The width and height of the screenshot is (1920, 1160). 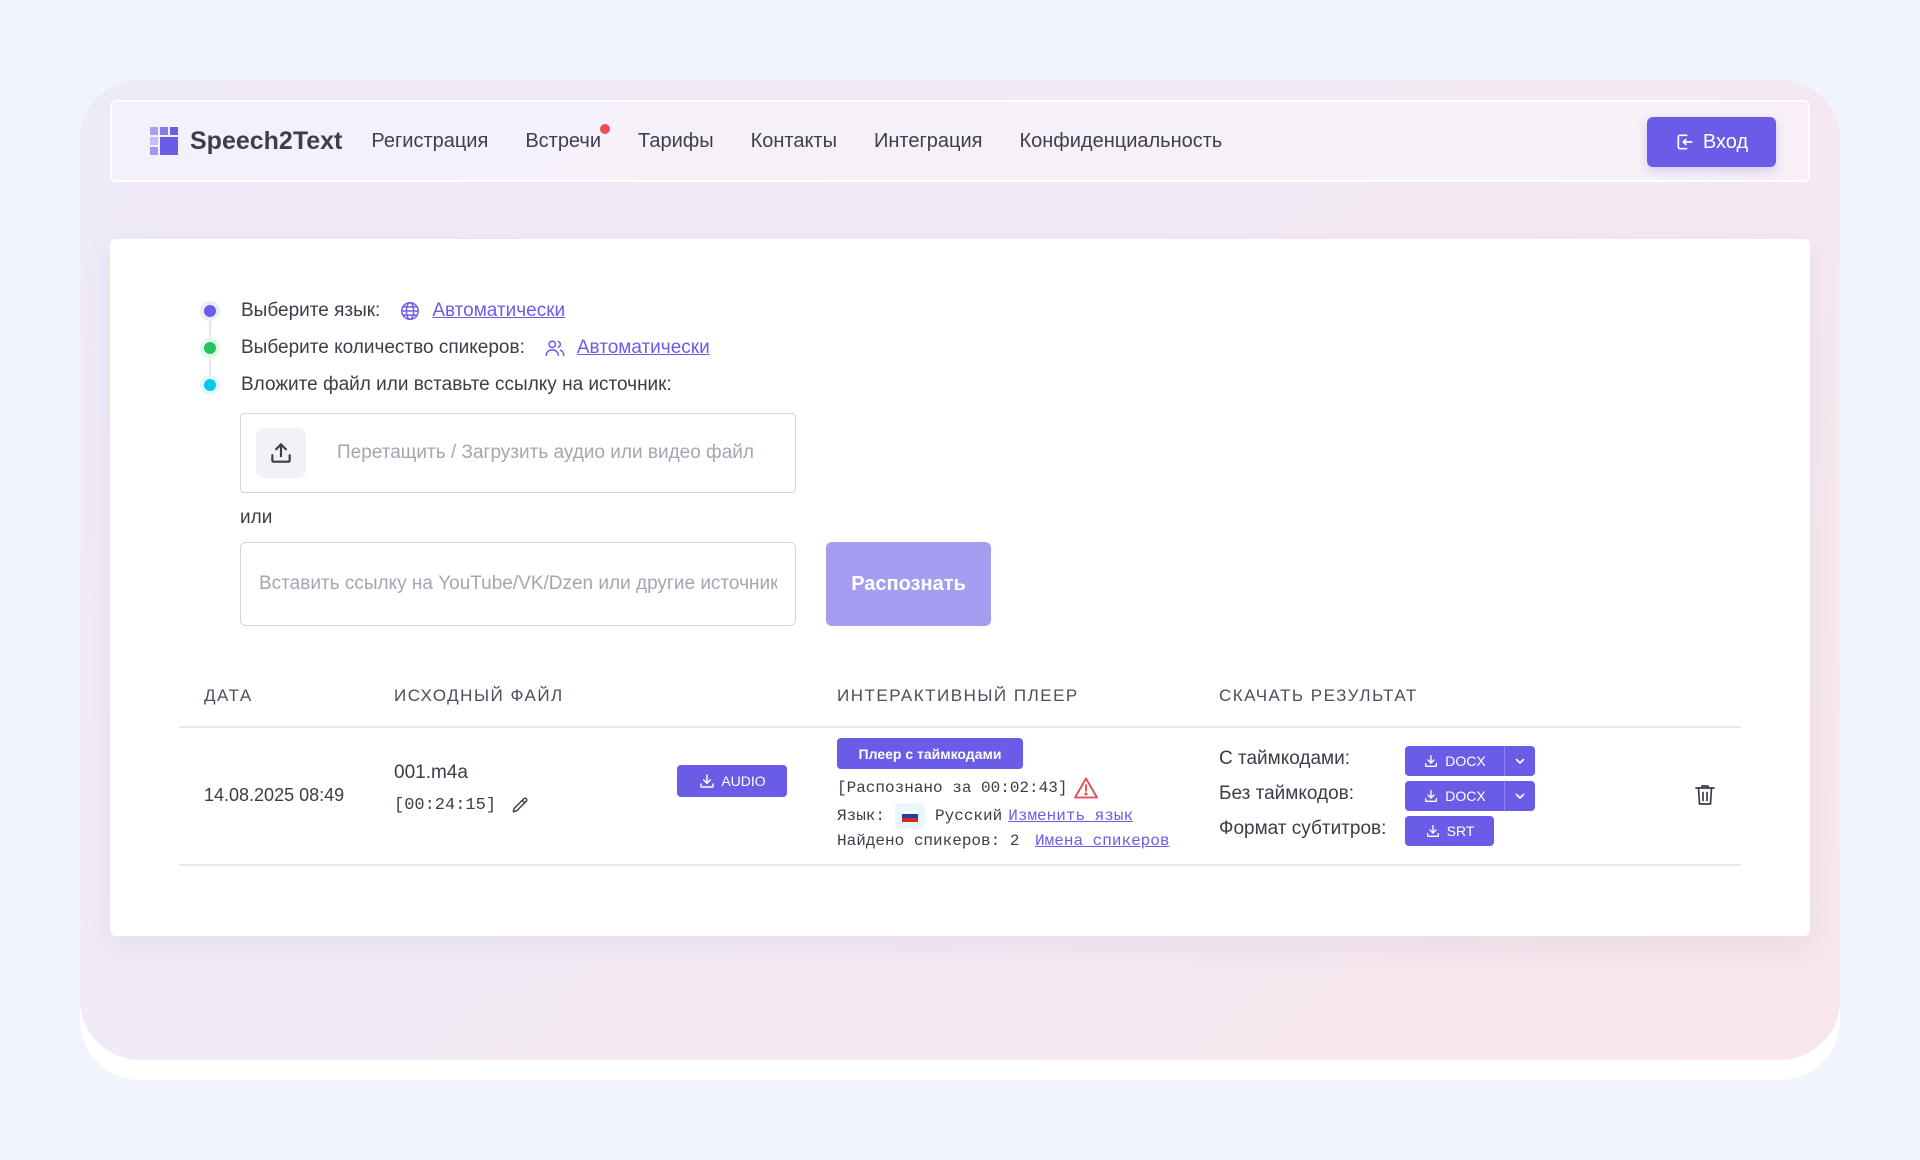 What do you see at coordinates (643, 348) in the screenshot?
I see `speakers-select-link: Автоматически` at bounding box center [643, 348].